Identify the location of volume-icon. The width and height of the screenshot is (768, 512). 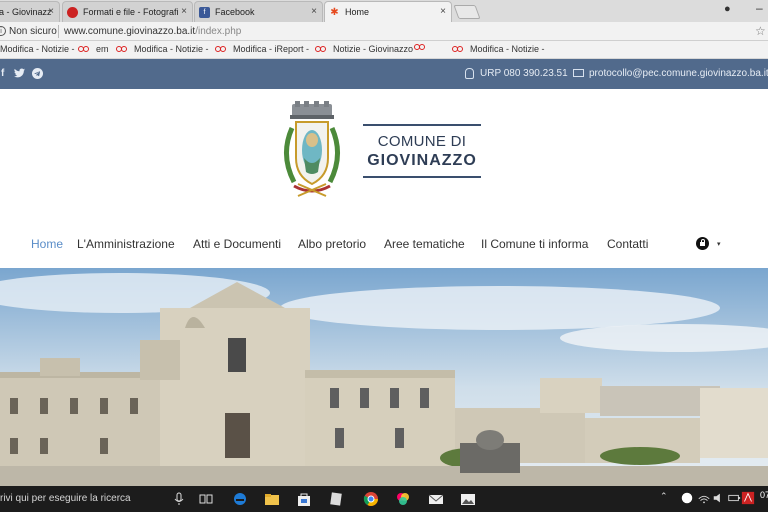
(720, 499).